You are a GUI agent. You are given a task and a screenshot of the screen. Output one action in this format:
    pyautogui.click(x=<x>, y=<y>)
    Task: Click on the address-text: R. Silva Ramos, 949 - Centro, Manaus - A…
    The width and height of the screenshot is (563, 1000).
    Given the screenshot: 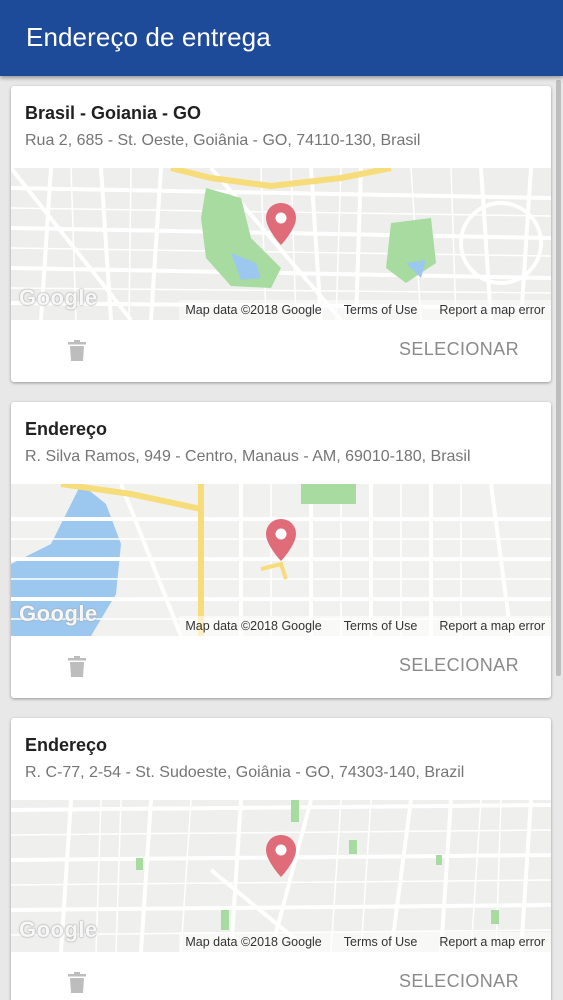 What is the action you would take?
    pyautogui.click(x=248, y=456)
    